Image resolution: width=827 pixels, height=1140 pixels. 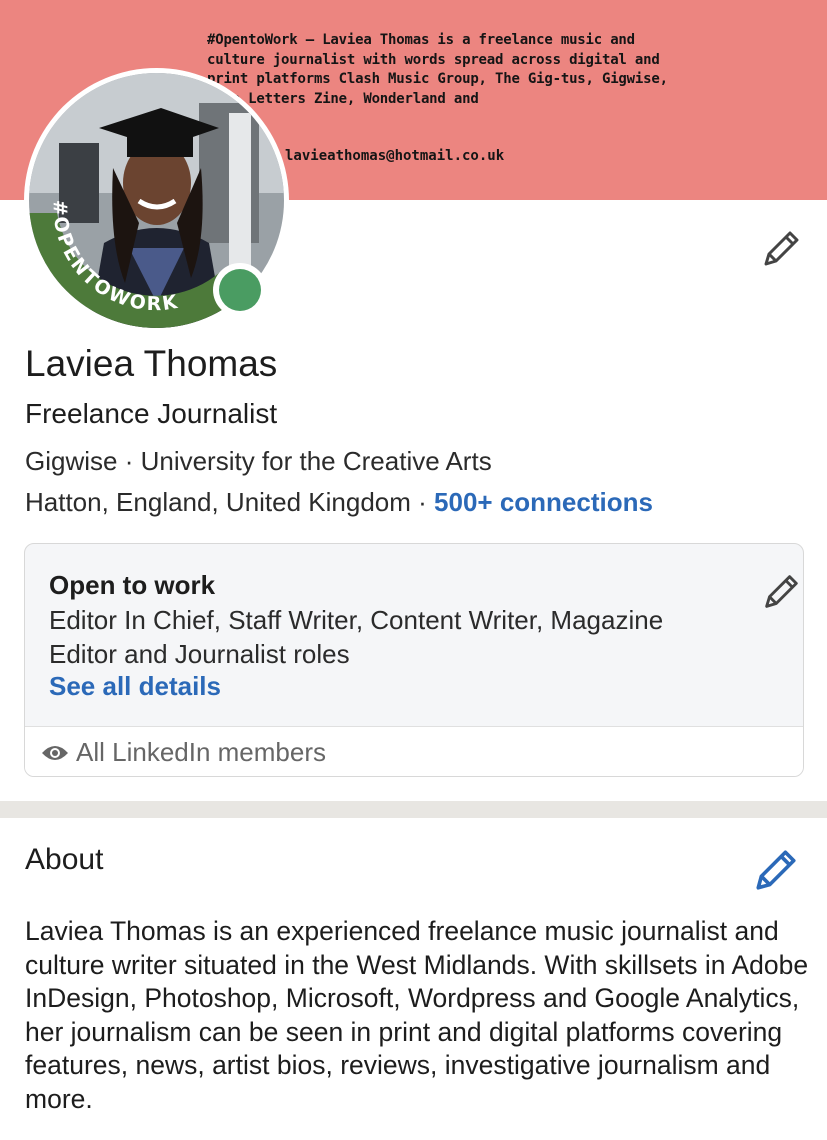 What do you see at coordinates (55, 753) in the screenshot?
I see `eye-icon` at bounding box center [55, 753].